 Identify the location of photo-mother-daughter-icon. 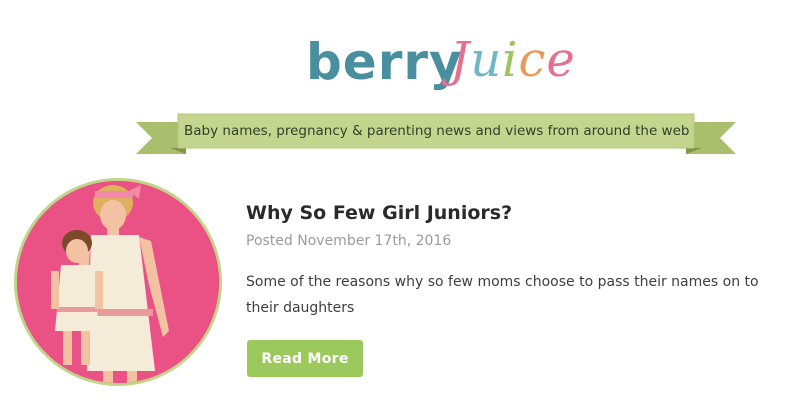
(118, 282).